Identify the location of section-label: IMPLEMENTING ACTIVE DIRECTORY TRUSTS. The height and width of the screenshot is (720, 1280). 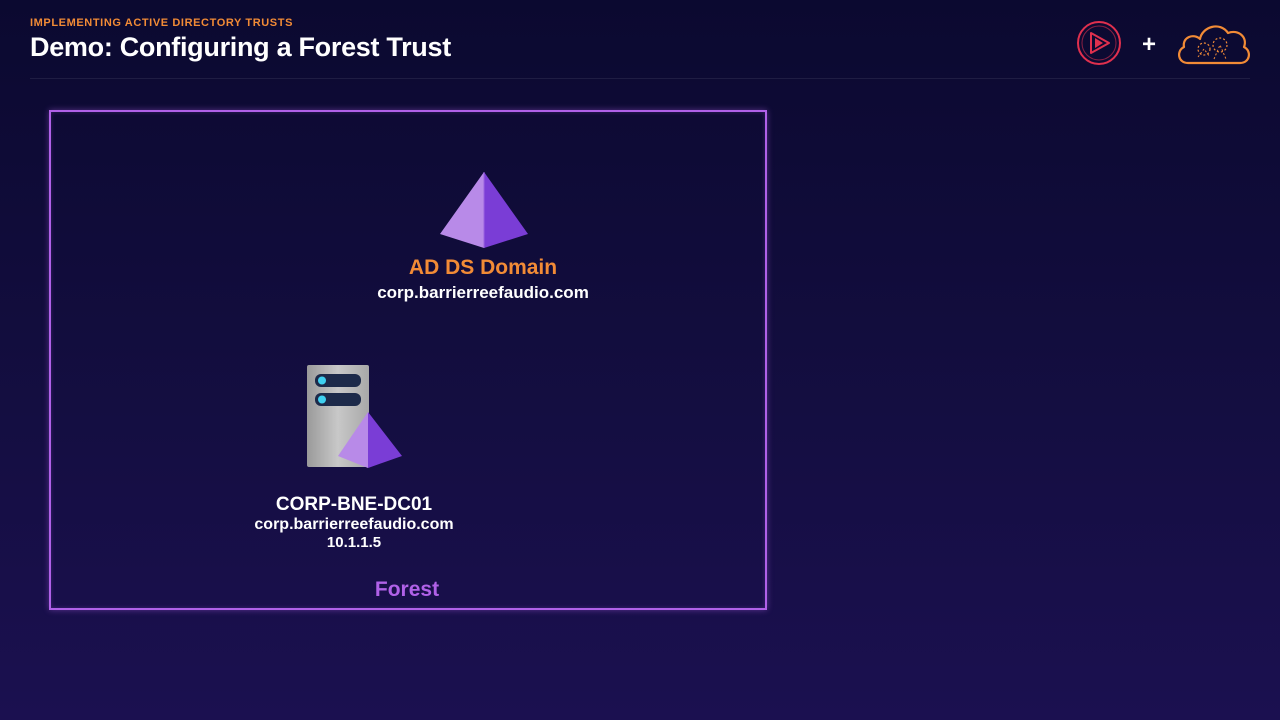
(162, 23).